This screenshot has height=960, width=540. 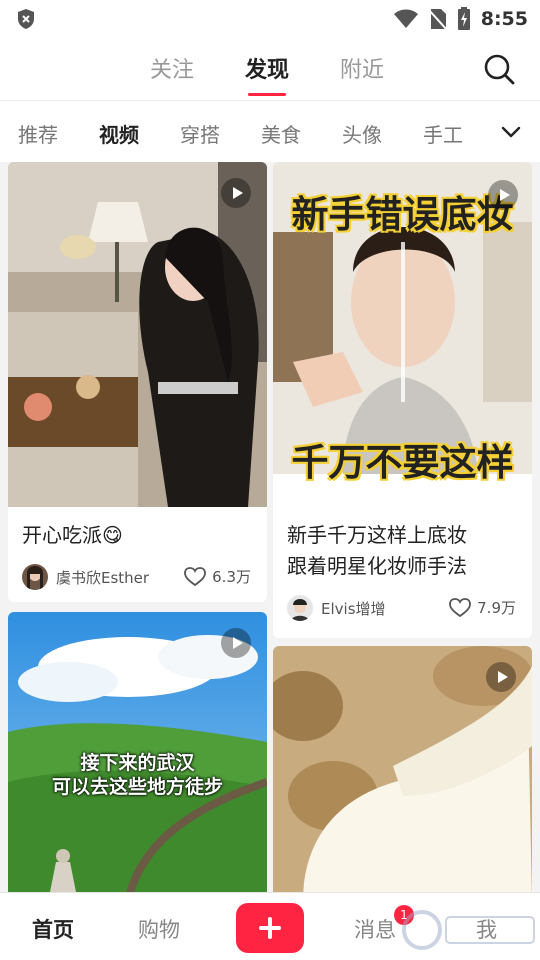 I want to click on shield-icon, so click(x=26, y=19).